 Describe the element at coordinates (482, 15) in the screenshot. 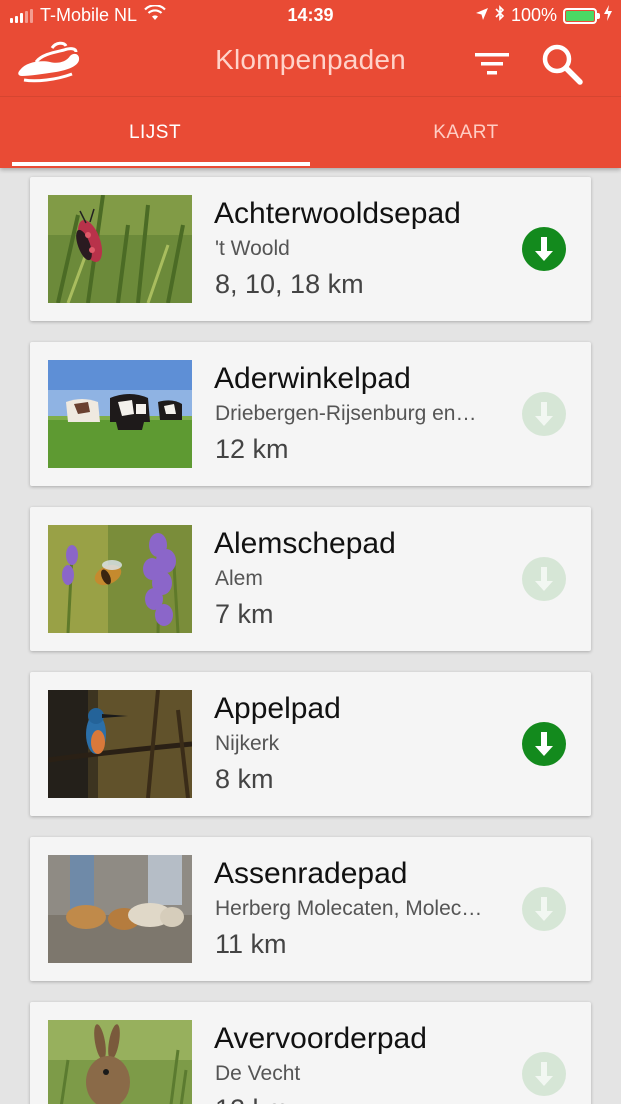

I see `location-icon` at that location.